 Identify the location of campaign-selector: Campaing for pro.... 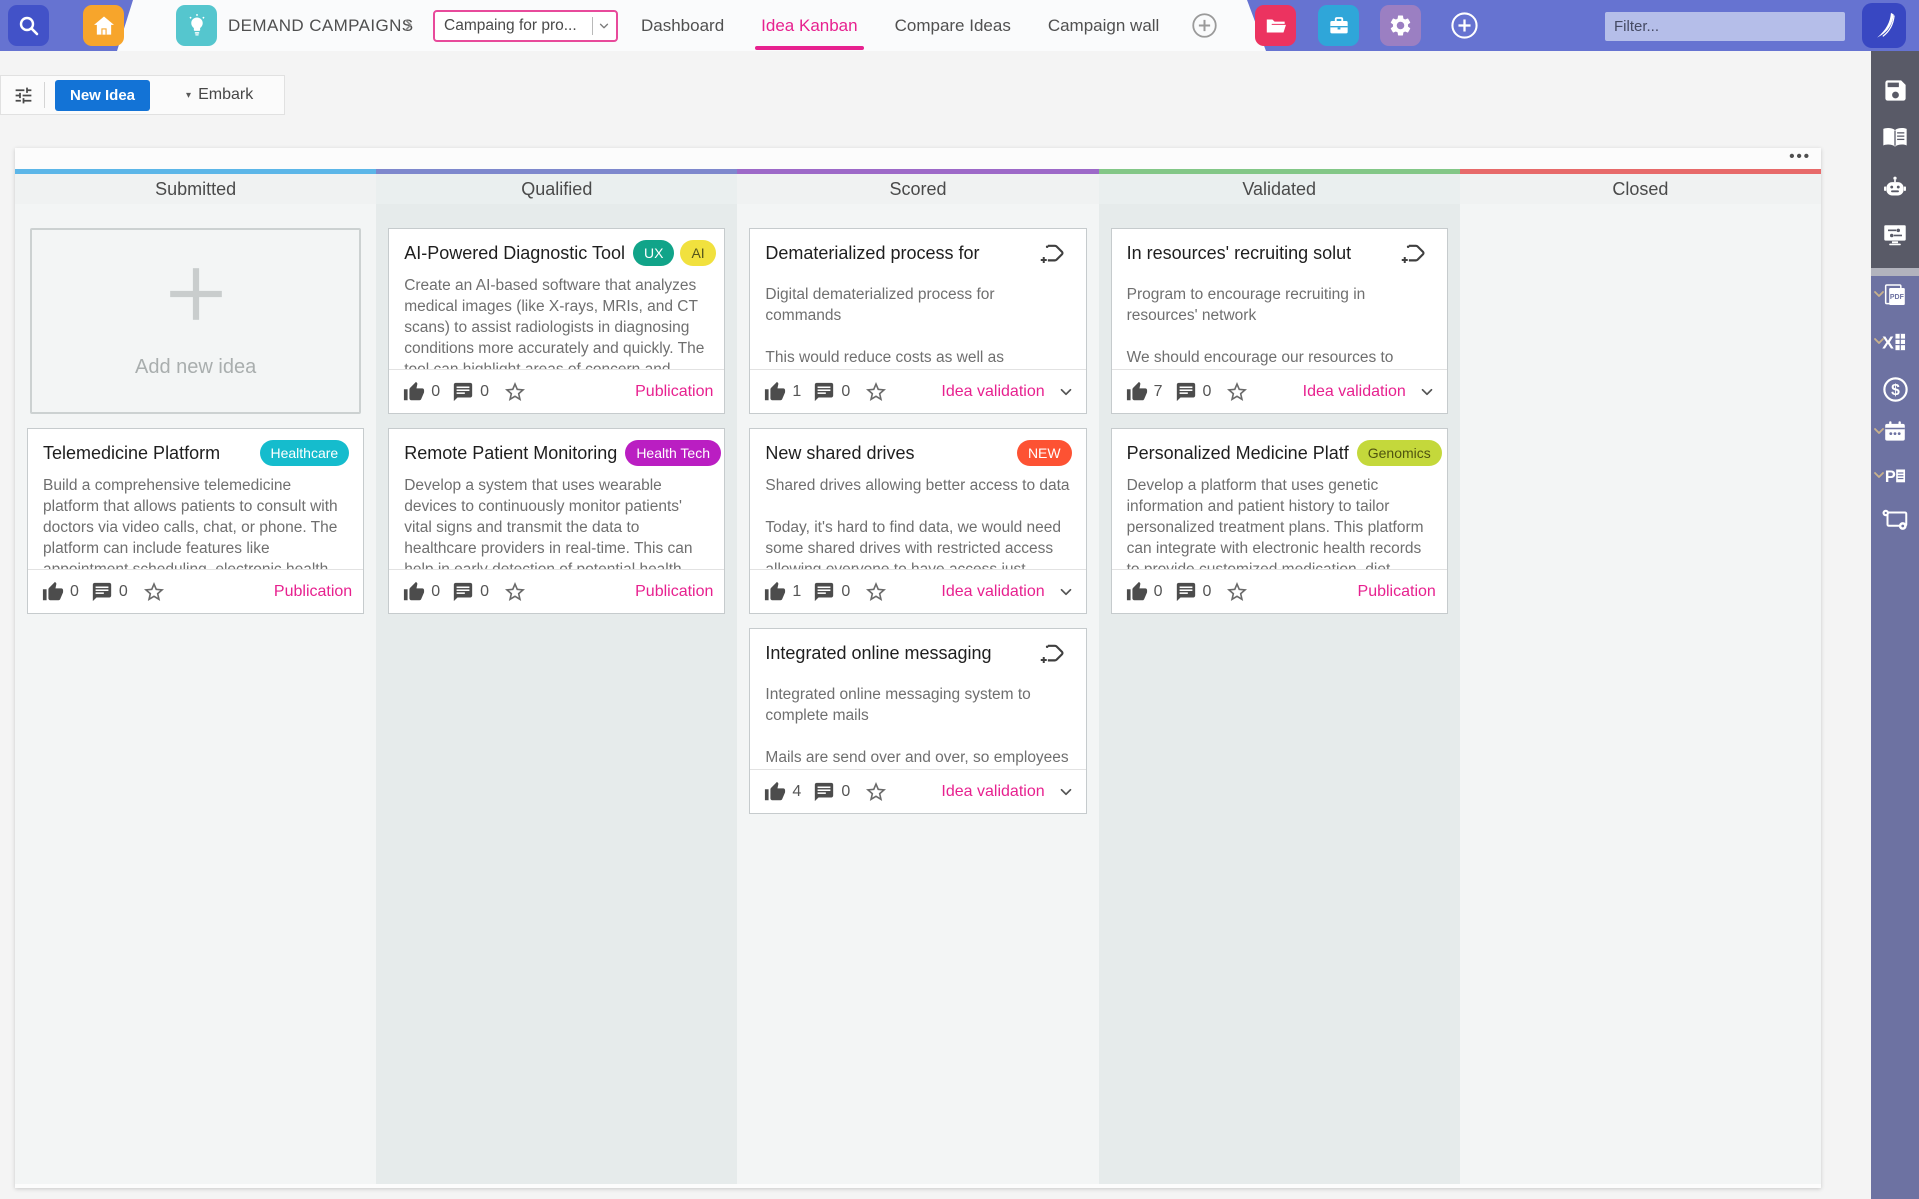
(525, 26).